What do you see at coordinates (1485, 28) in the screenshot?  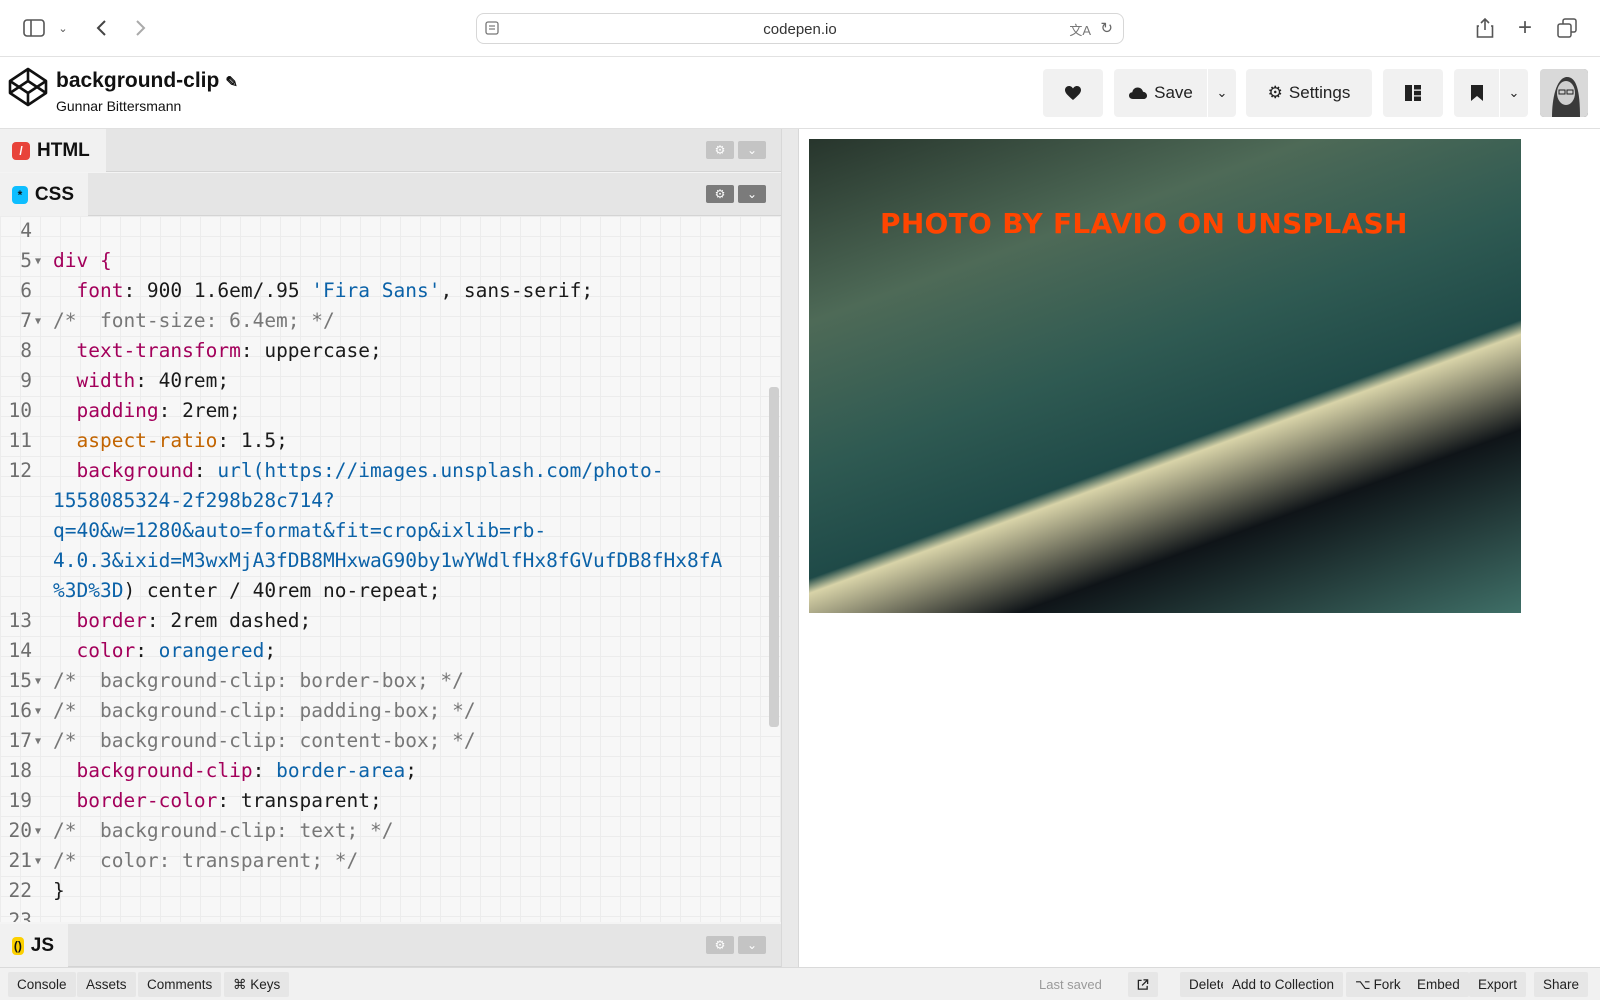 I see `share-icon` at bounding box center [1485, 28].